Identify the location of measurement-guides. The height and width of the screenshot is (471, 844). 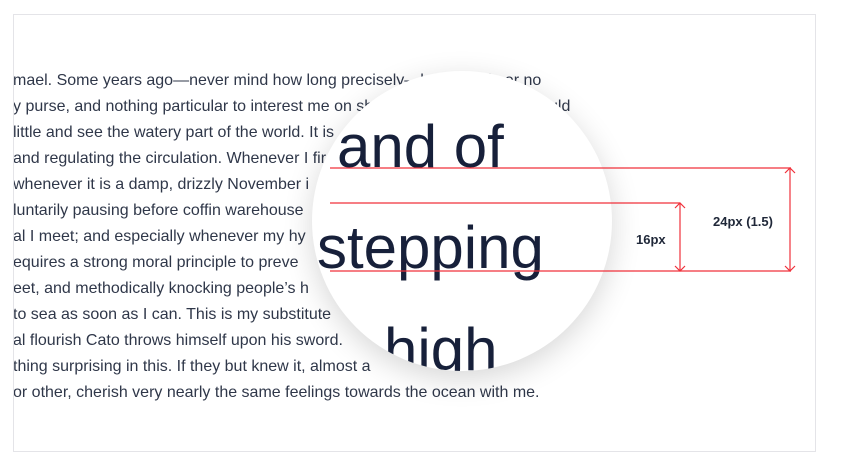
(563, 219).